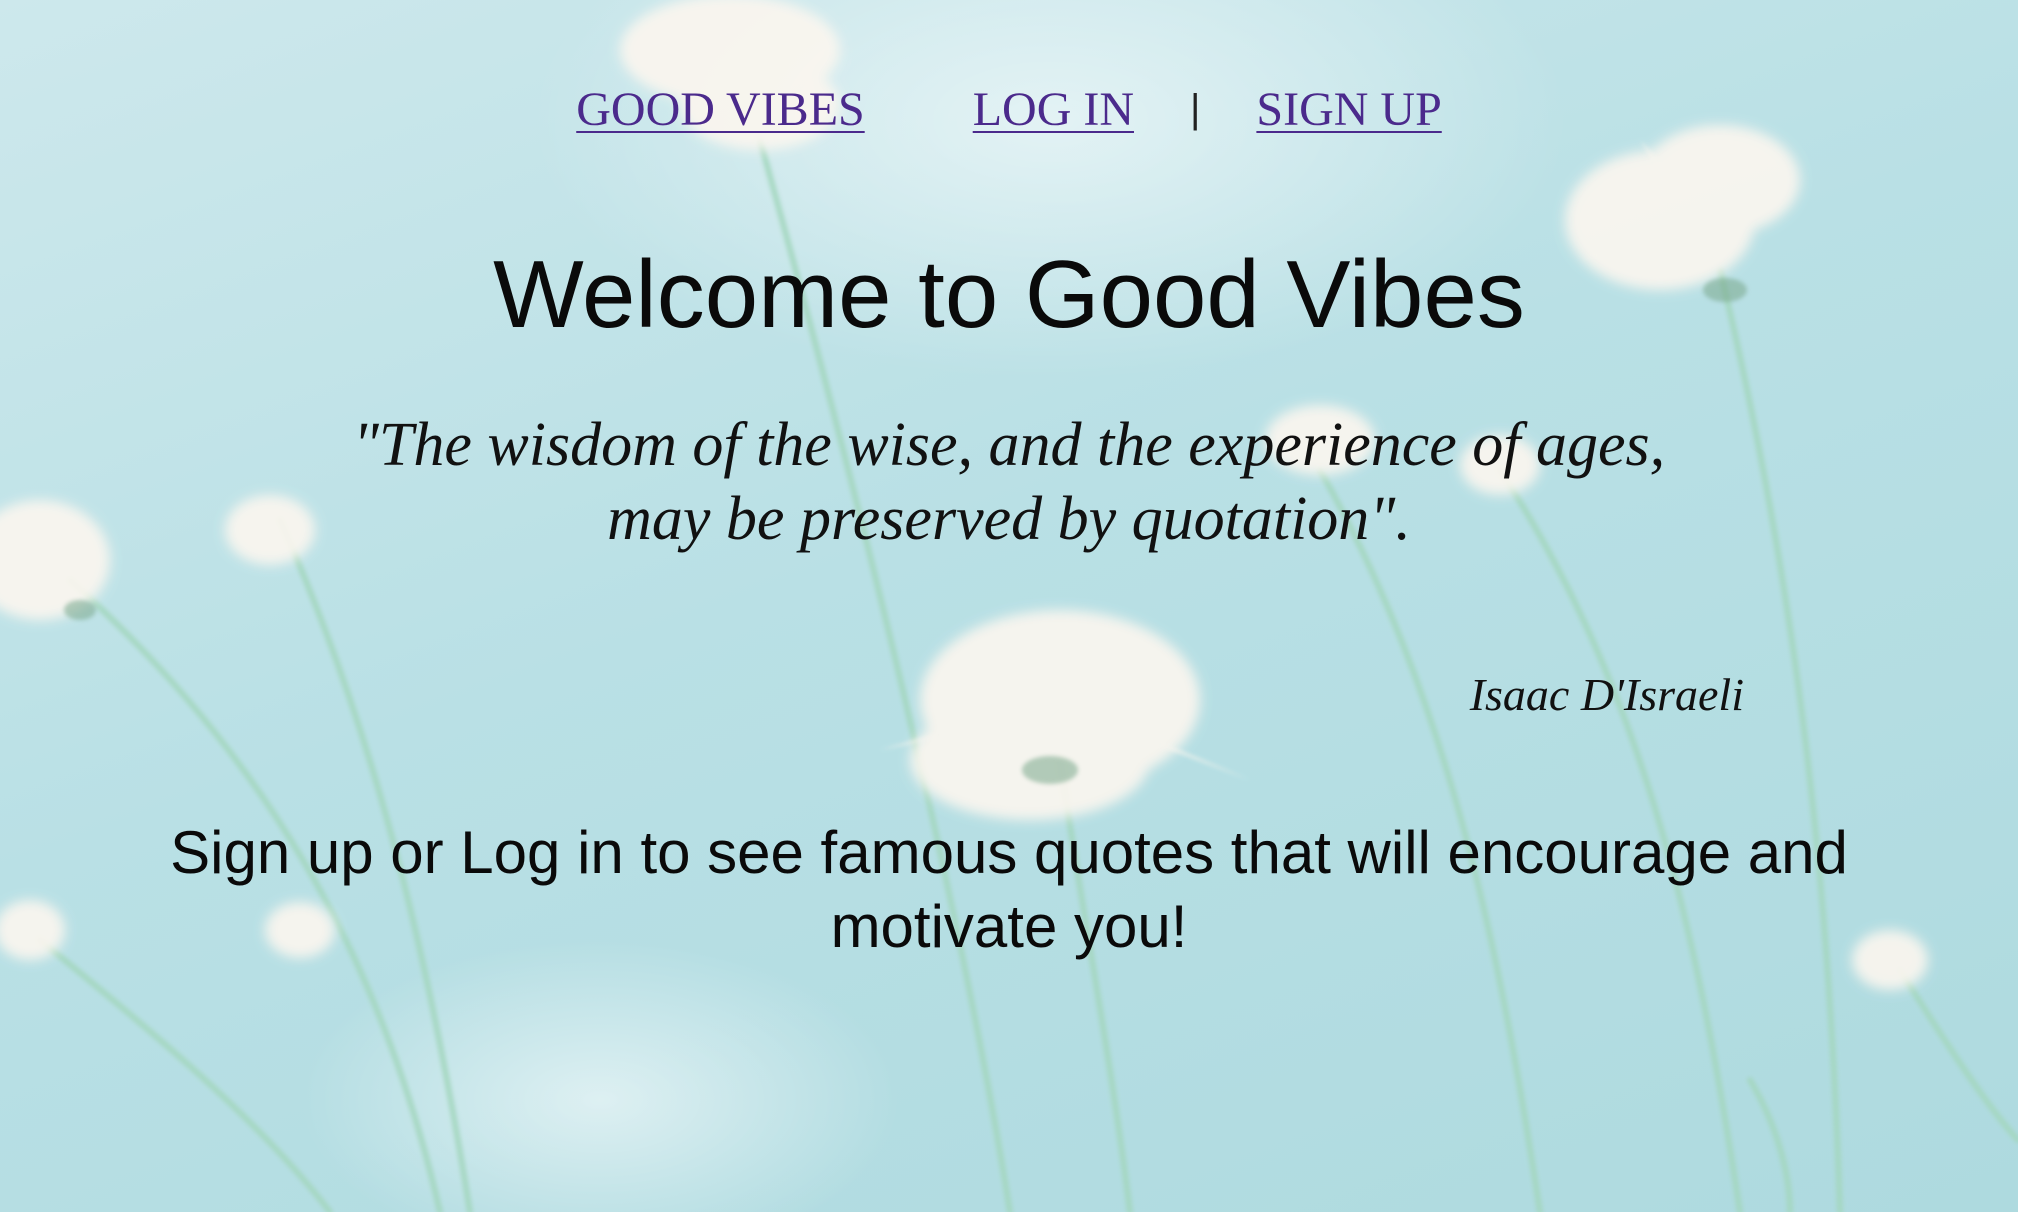 The width and height of the screenshot is (2018, 1212). Describe the element at coordinates (1348, 109) in the screenshot. I see `nav-link-sign-up: SIGN UP` at that location.